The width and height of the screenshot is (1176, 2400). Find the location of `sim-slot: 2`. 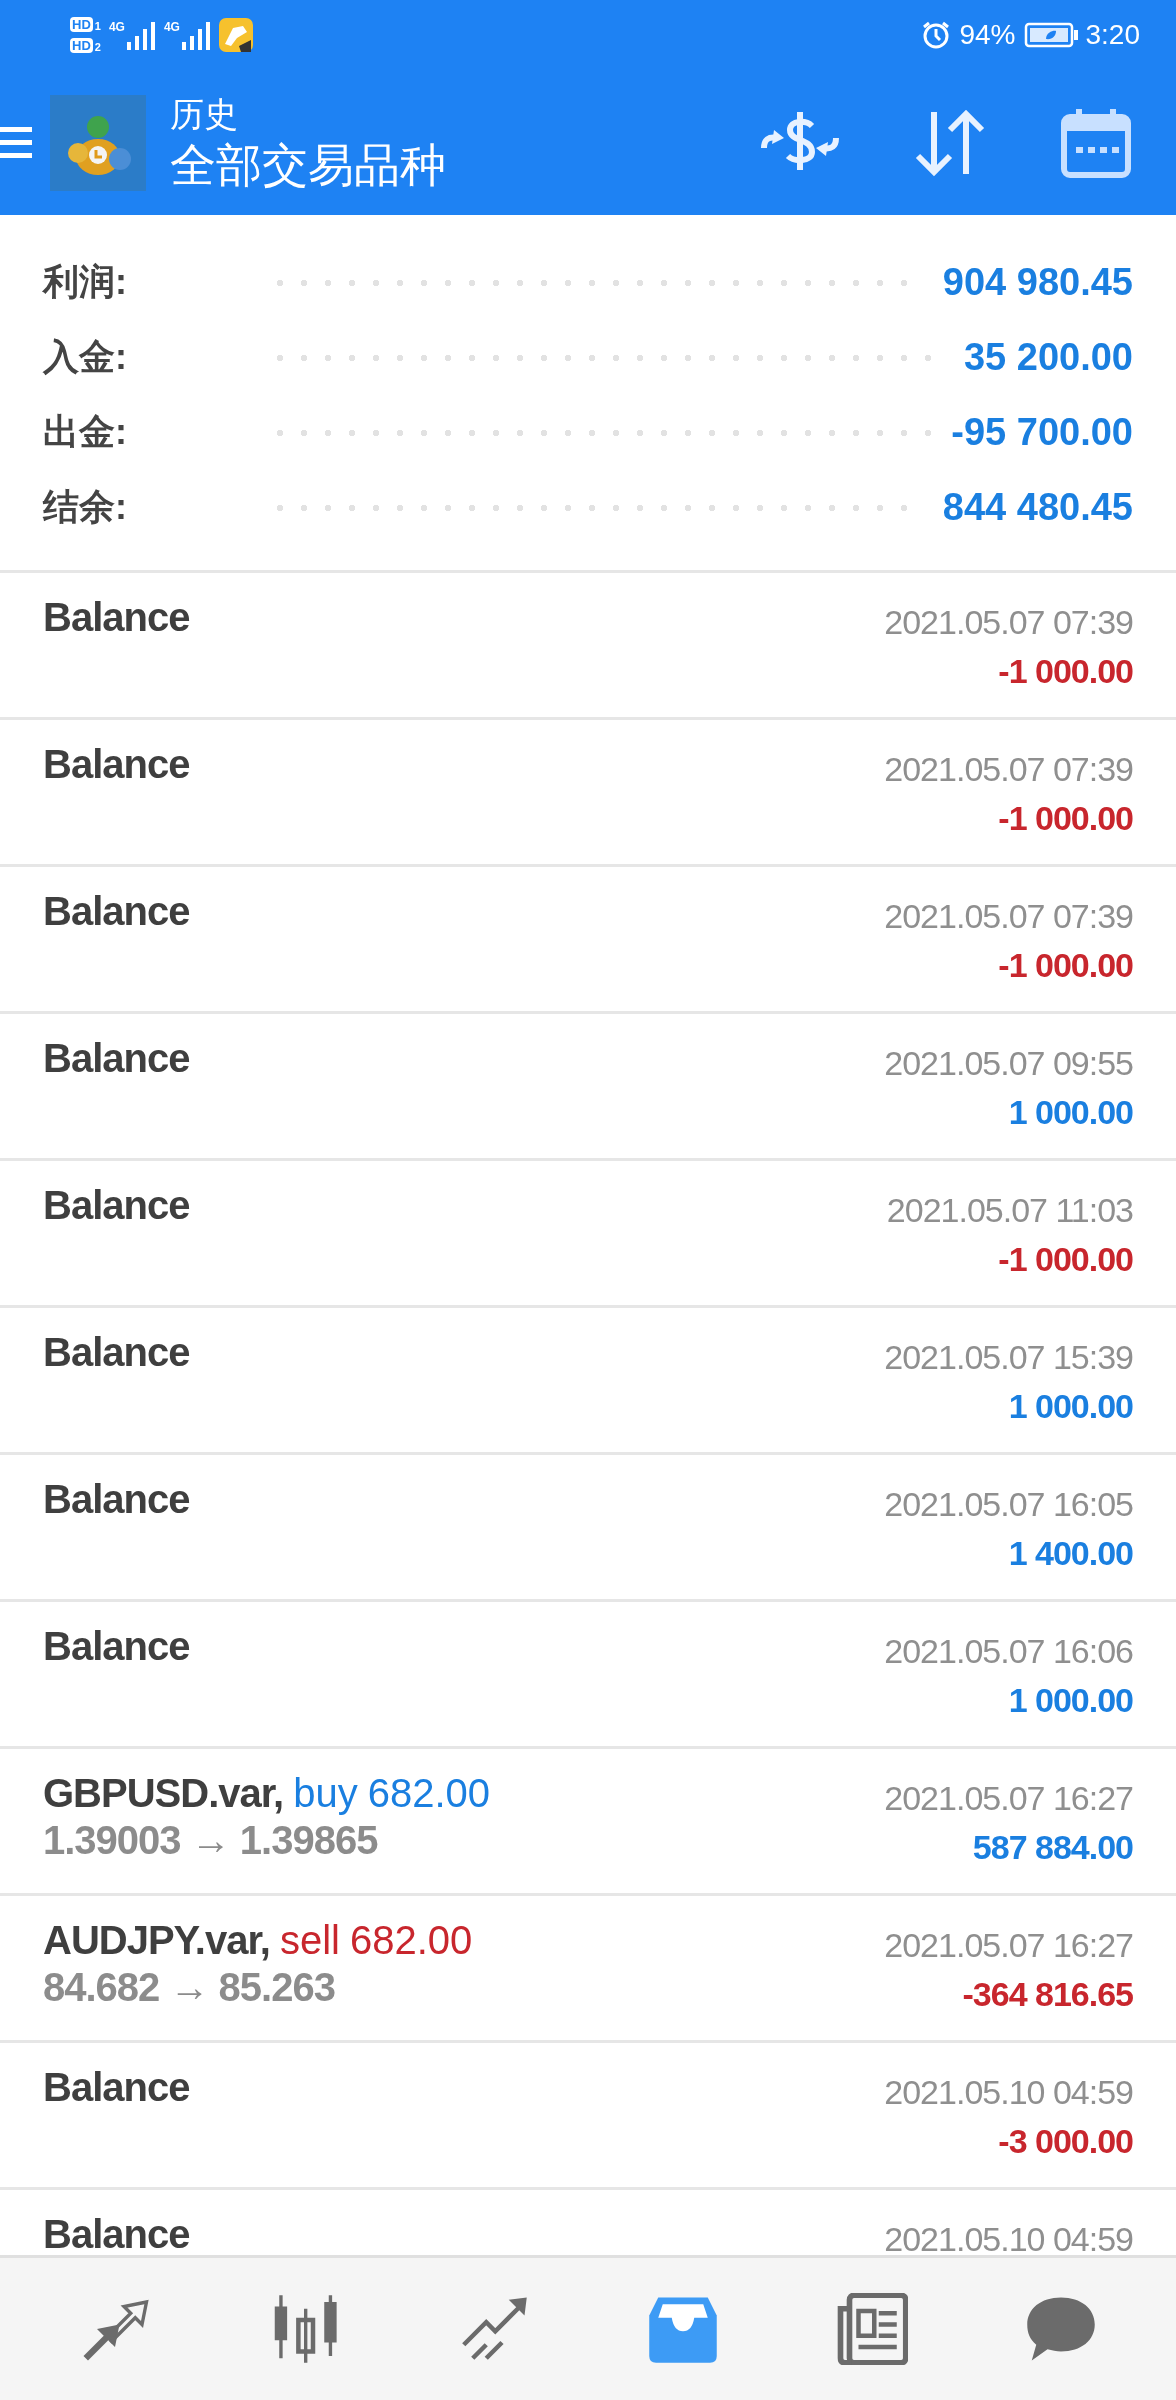

sim-slot: 2 is located at coordinates (97, 47).